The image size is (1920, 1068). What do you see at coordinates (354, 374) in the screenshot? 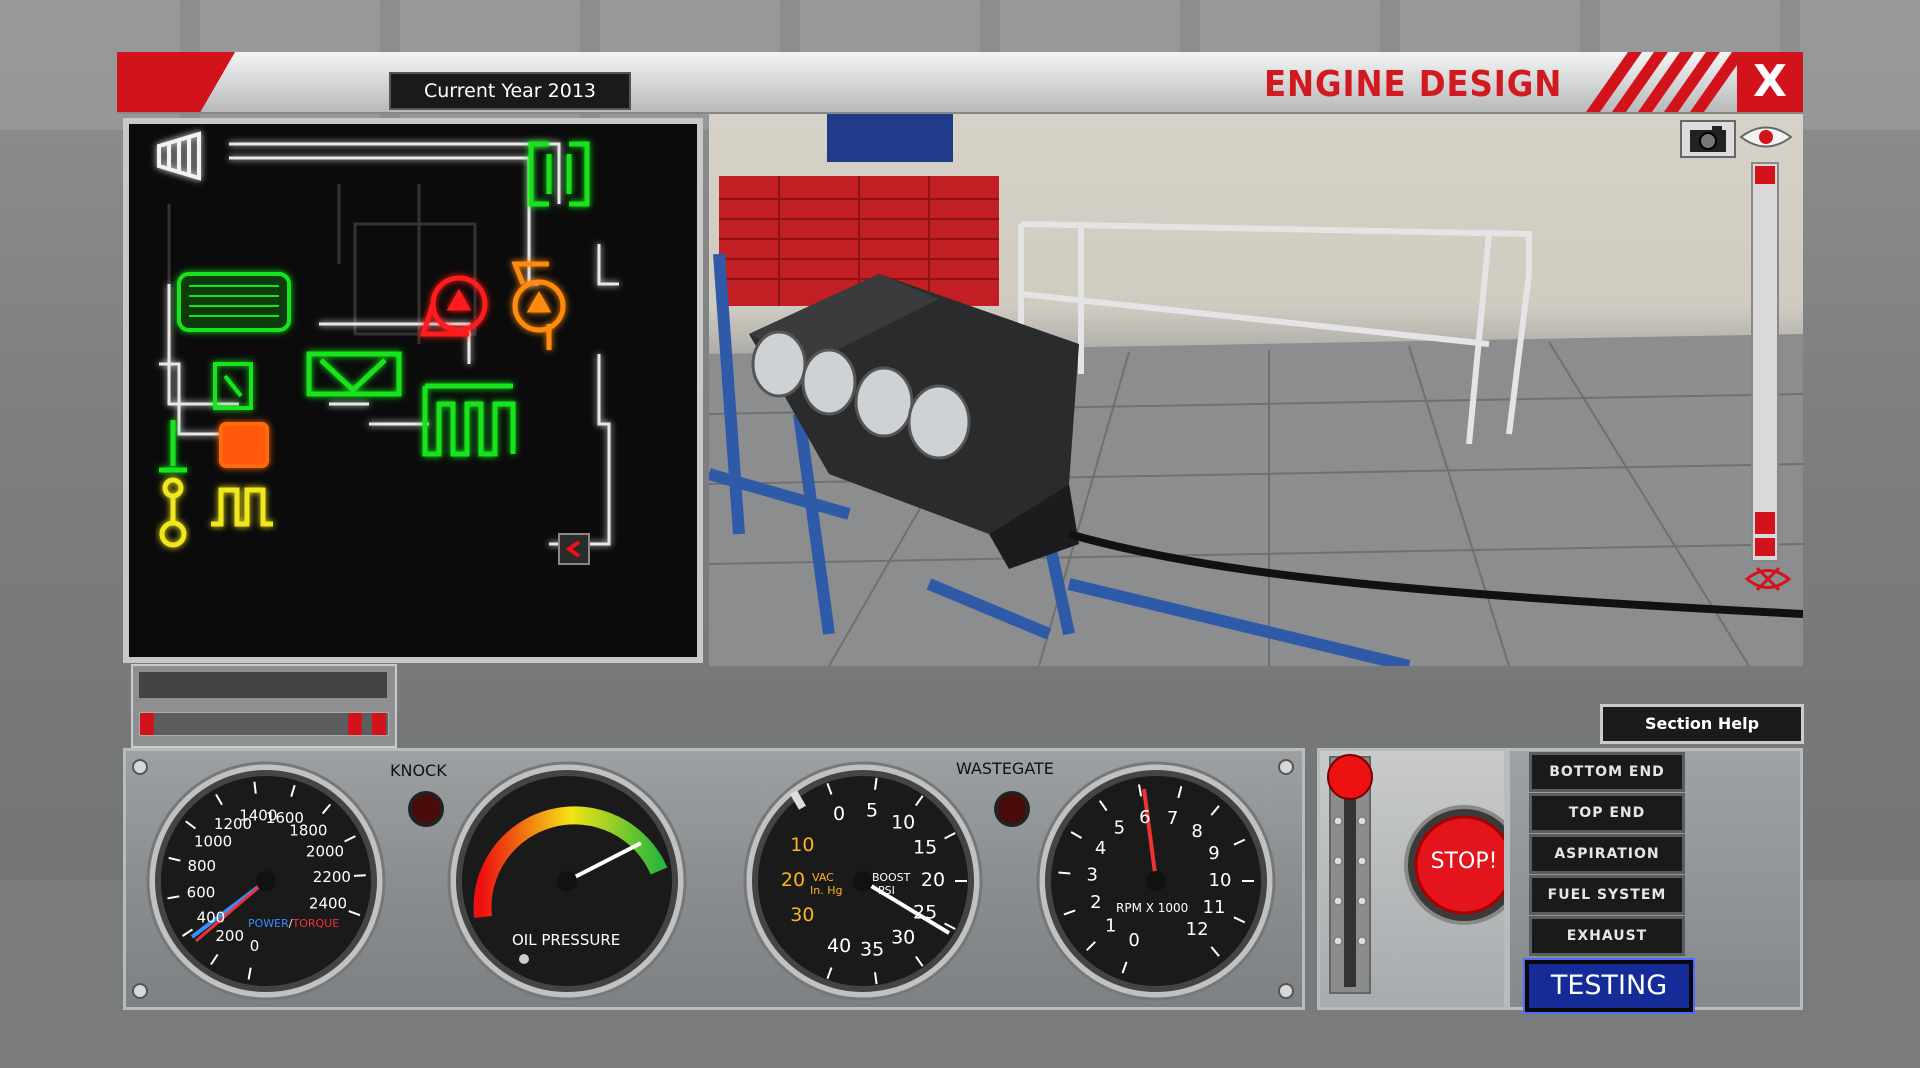
I see `intake-manifold-icon` at bounding box center [354, 374].